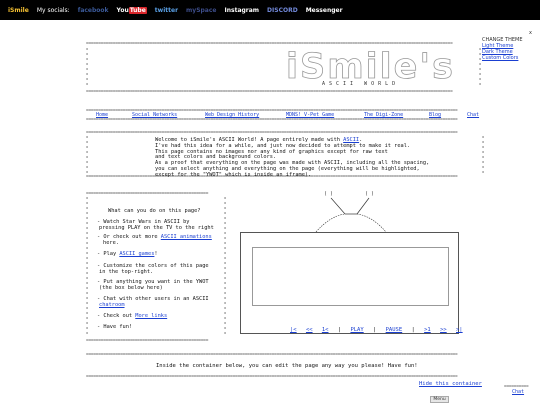 This screenshot has width=540, height=405. What do you see at coordinates (137, 10) in the screenshot?
I see `youtube-tube: Tube` at bounding box center [137, 10].